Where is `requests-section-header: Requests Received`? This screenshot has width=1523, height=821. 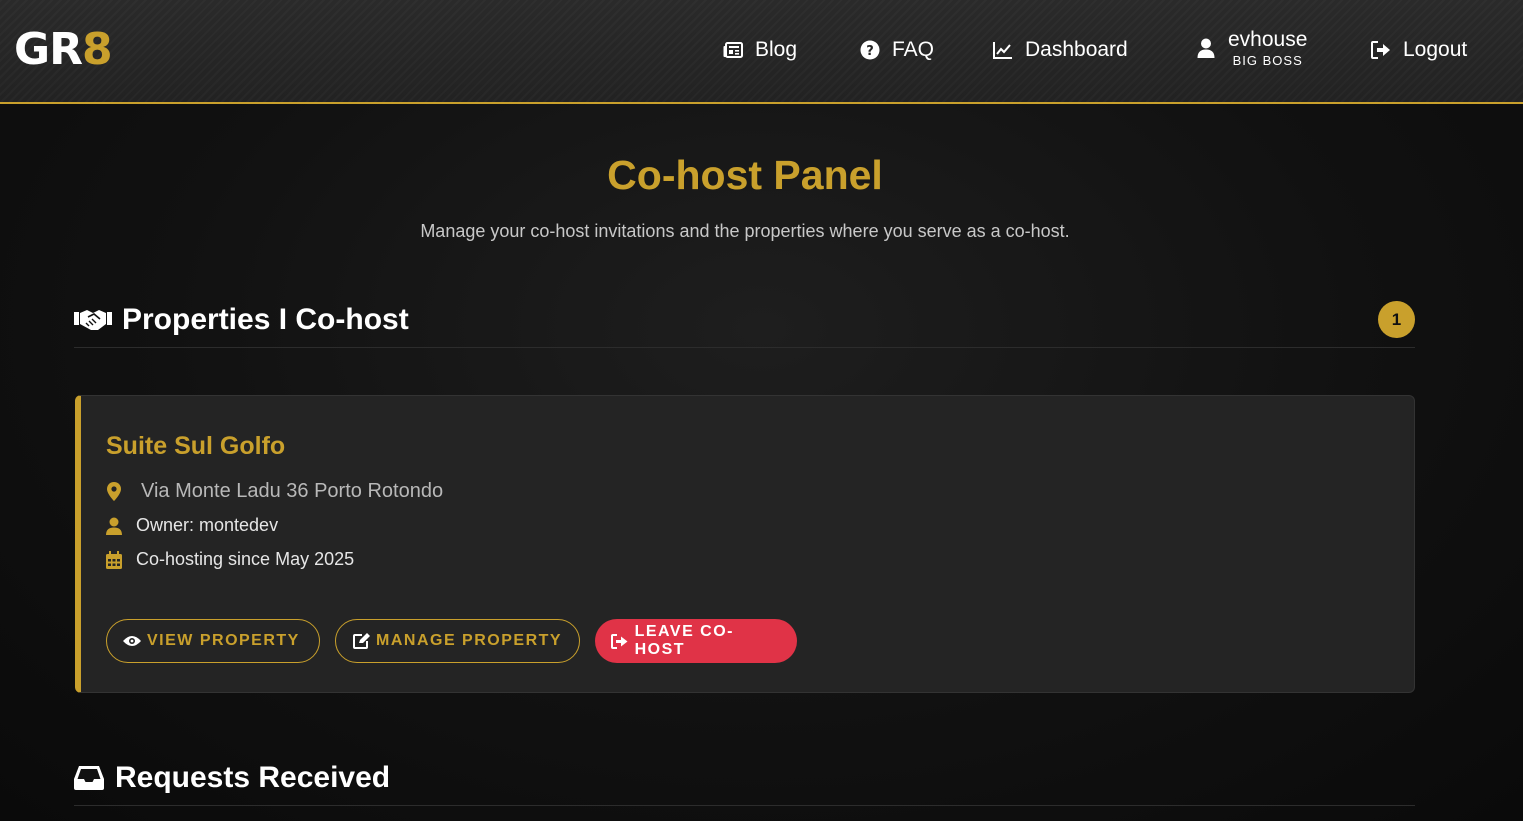 requests-section-header: Requests Received is located at coordinates (744, 778).